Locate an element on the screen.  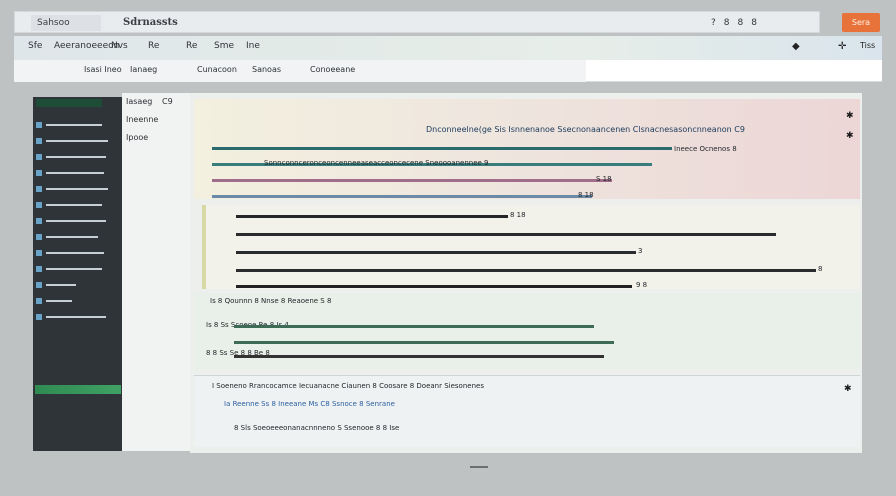
close-icon: ✱ is located at coordinates (850, 116).